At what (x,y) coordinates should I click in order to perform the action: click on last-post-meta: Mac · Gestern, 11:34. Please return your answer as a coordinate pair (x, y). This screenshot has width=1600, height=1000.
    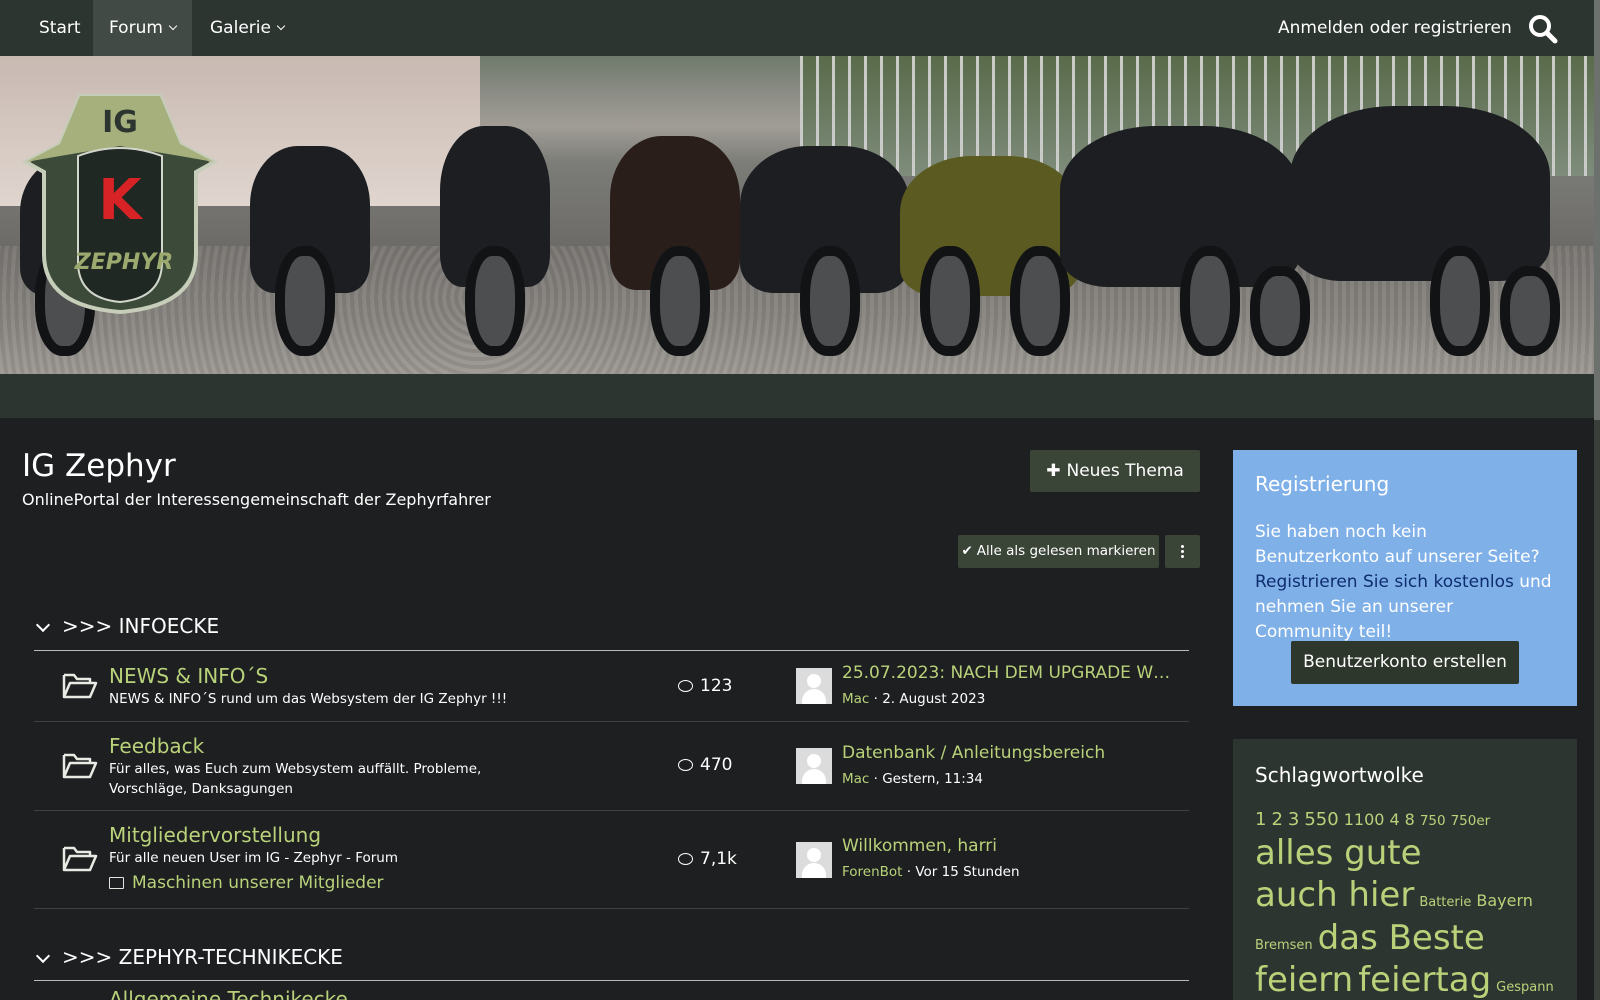
    Looking at the image, I should click on (912, 779).